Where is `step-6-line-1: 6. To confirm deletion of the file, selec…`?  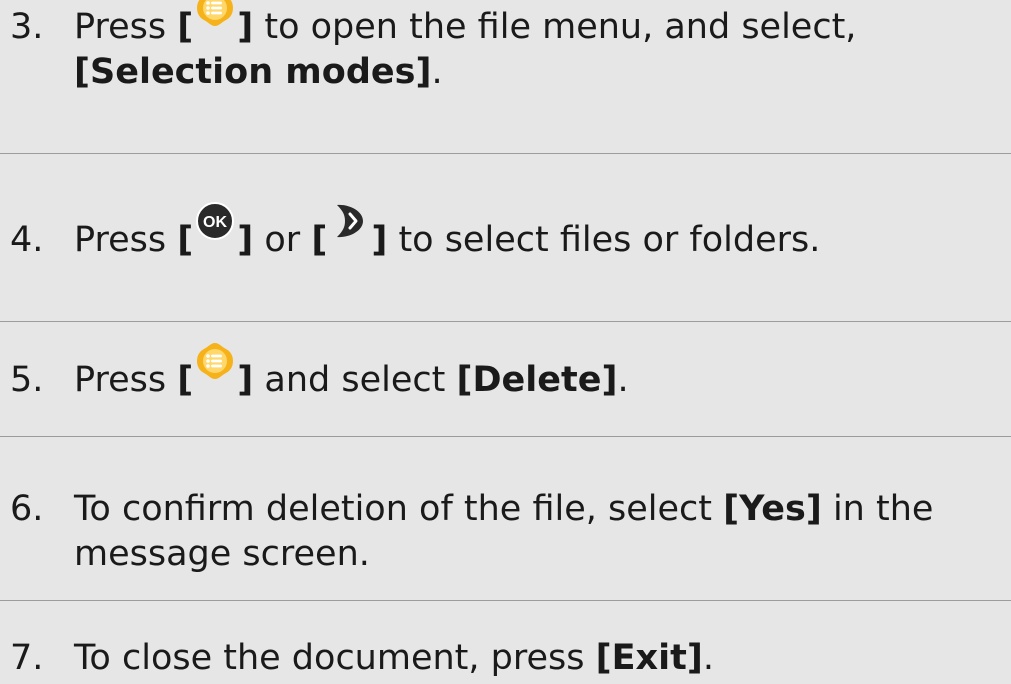
step-6-line-1: 6. To confirm deletion of the file, selec… is located at coordinates (507, 509).